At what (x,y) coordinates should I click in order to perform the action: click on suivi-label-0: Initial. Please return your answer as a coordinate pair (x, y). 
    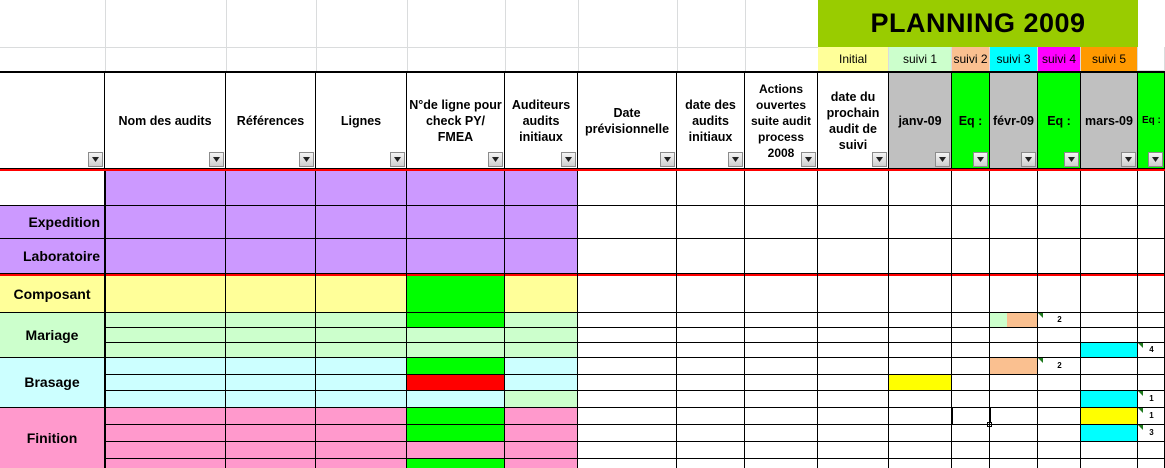
    Looking at the image, I should click on (853, 59).